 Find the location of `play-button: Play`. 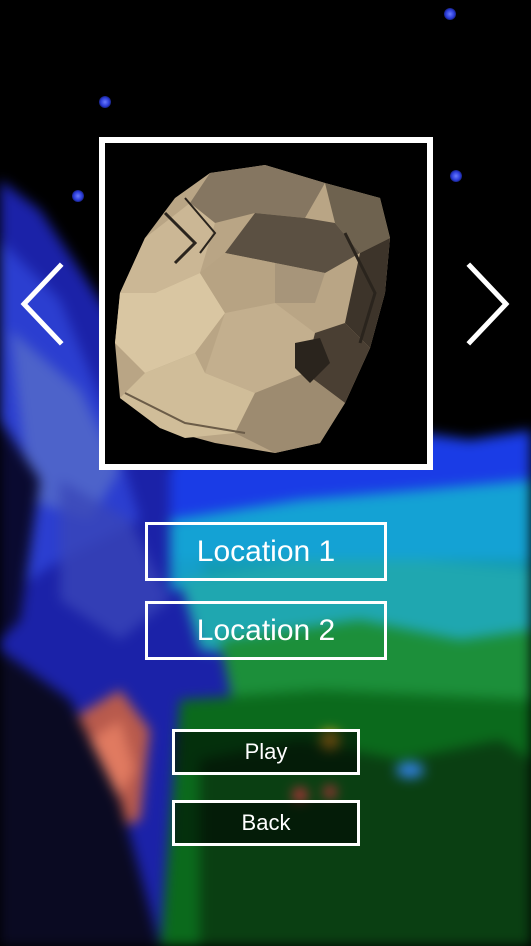

play-button: Play is located at coordinates (266, 752).